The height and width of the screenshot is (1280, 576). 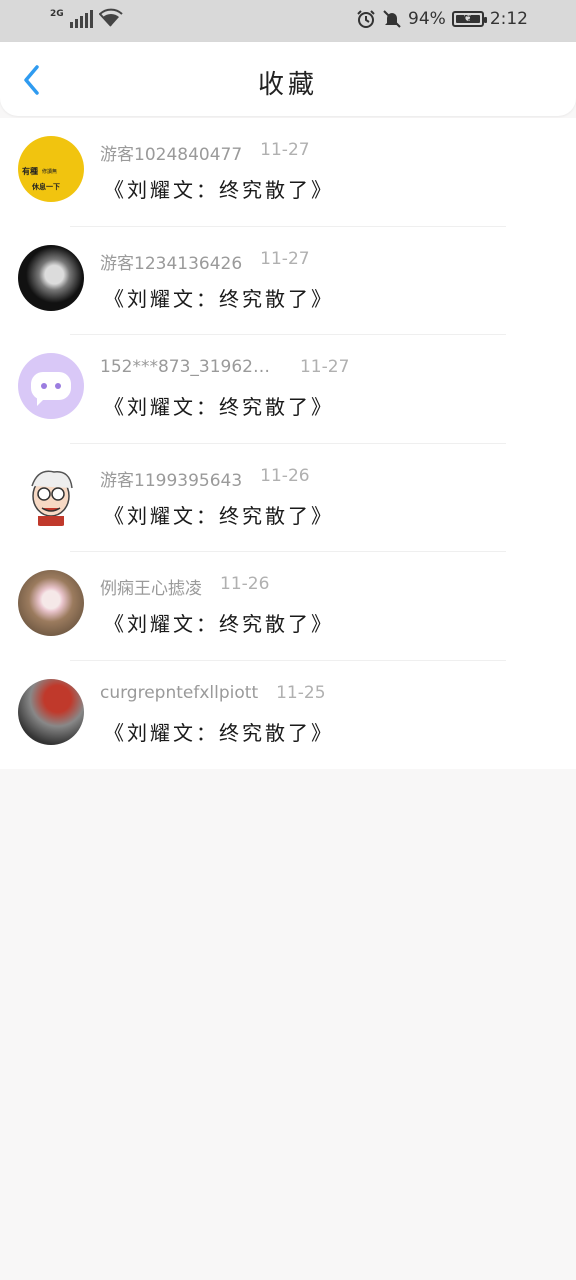 I want to click on battery-percent: 94%, so click(x=427, y=19).